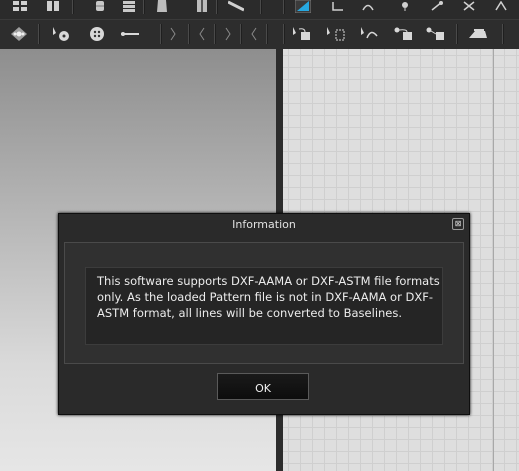  Describe the element at coordinates (20, 6) in the screenshot. I see `grid-icon` at that location.